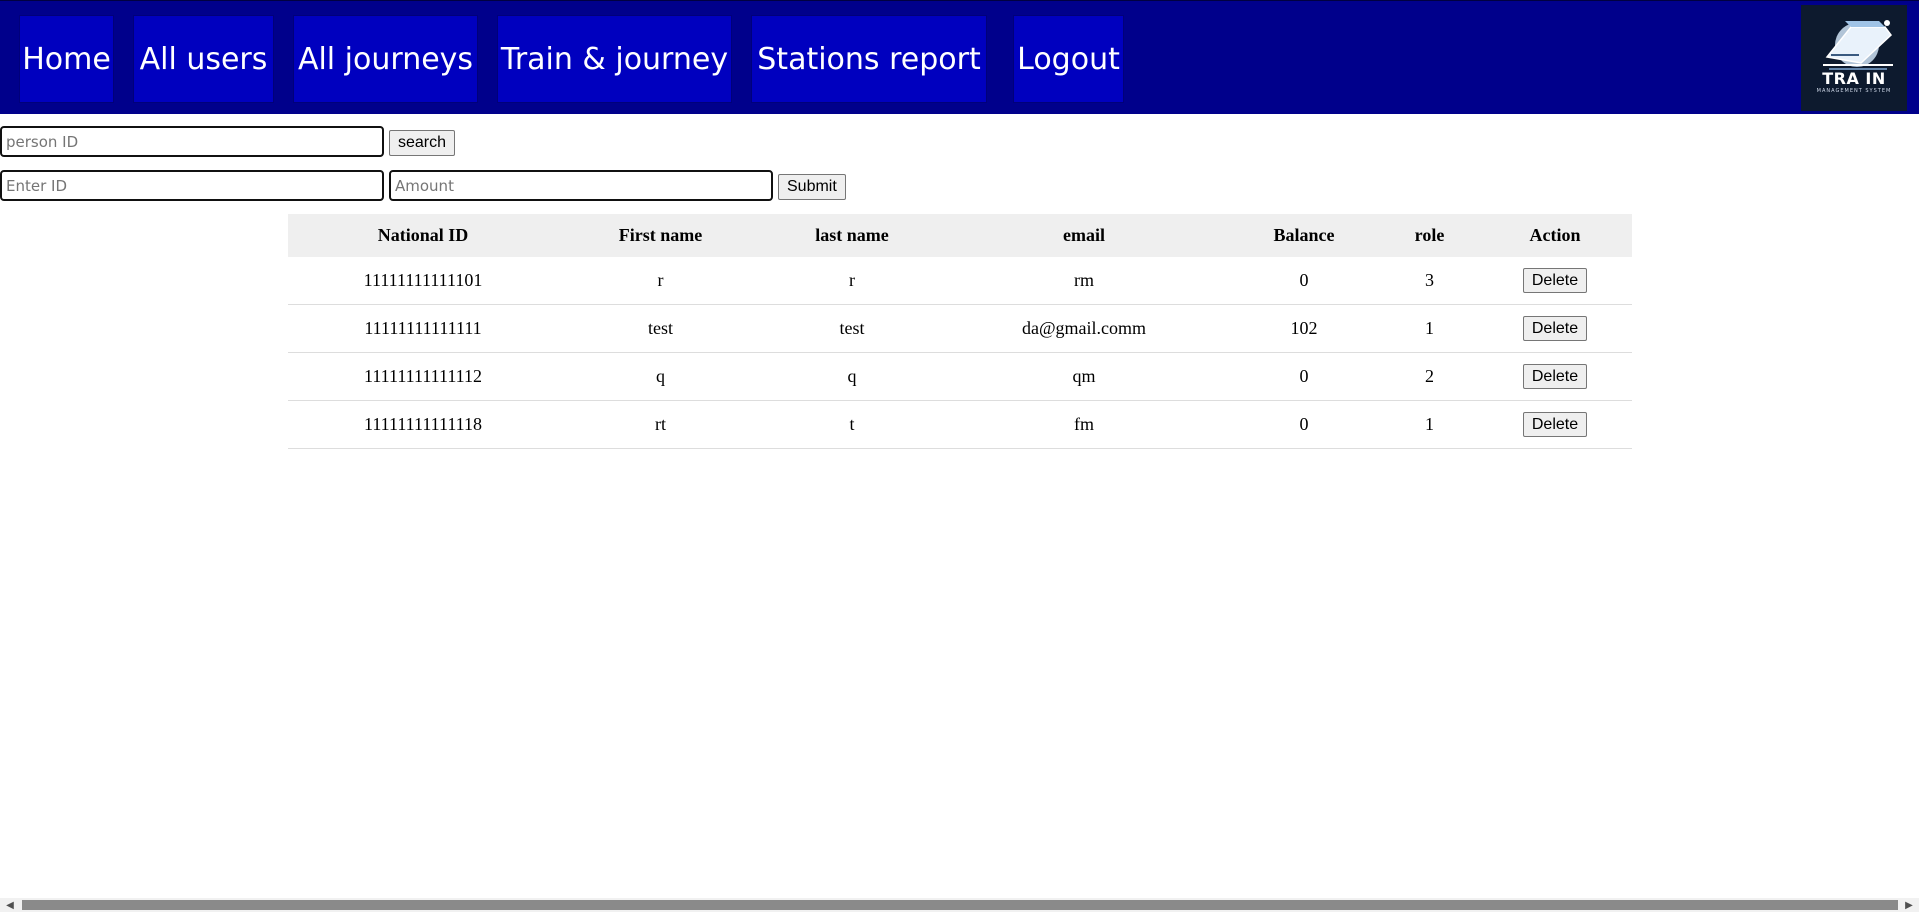  I want to click on cell-role: 3, so click(1429, 281).